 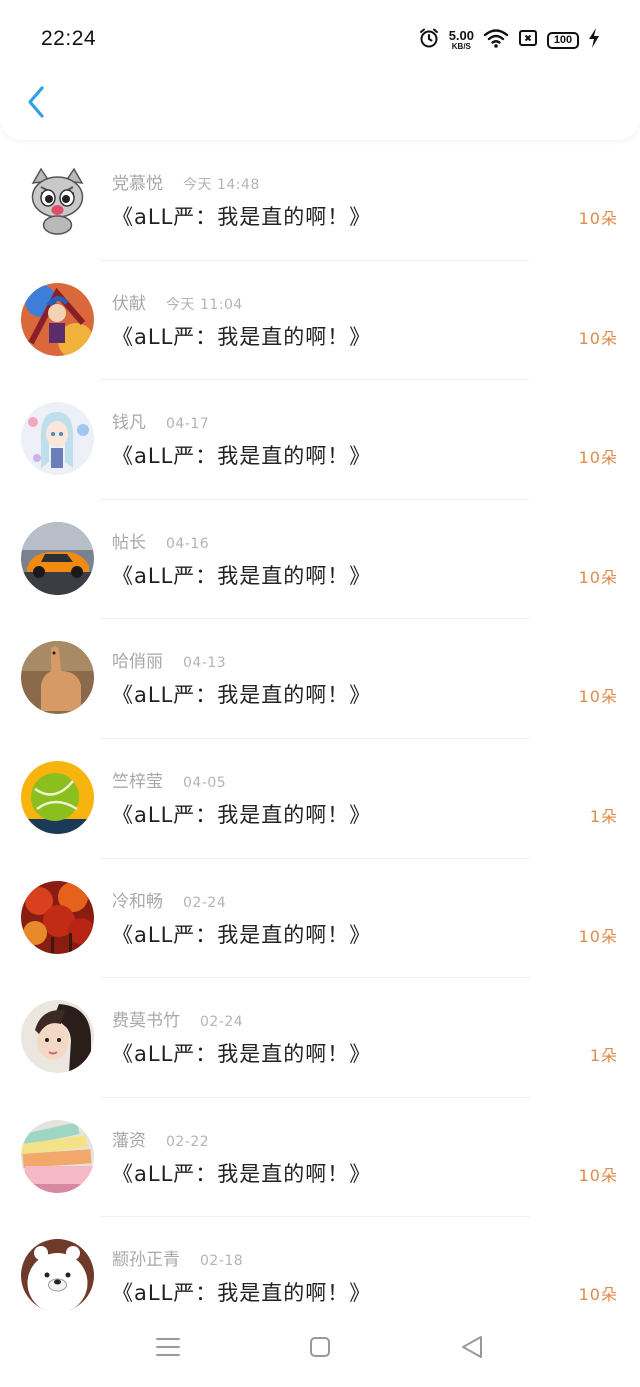 I want to click on home-button, so click(x=320, y=1349).